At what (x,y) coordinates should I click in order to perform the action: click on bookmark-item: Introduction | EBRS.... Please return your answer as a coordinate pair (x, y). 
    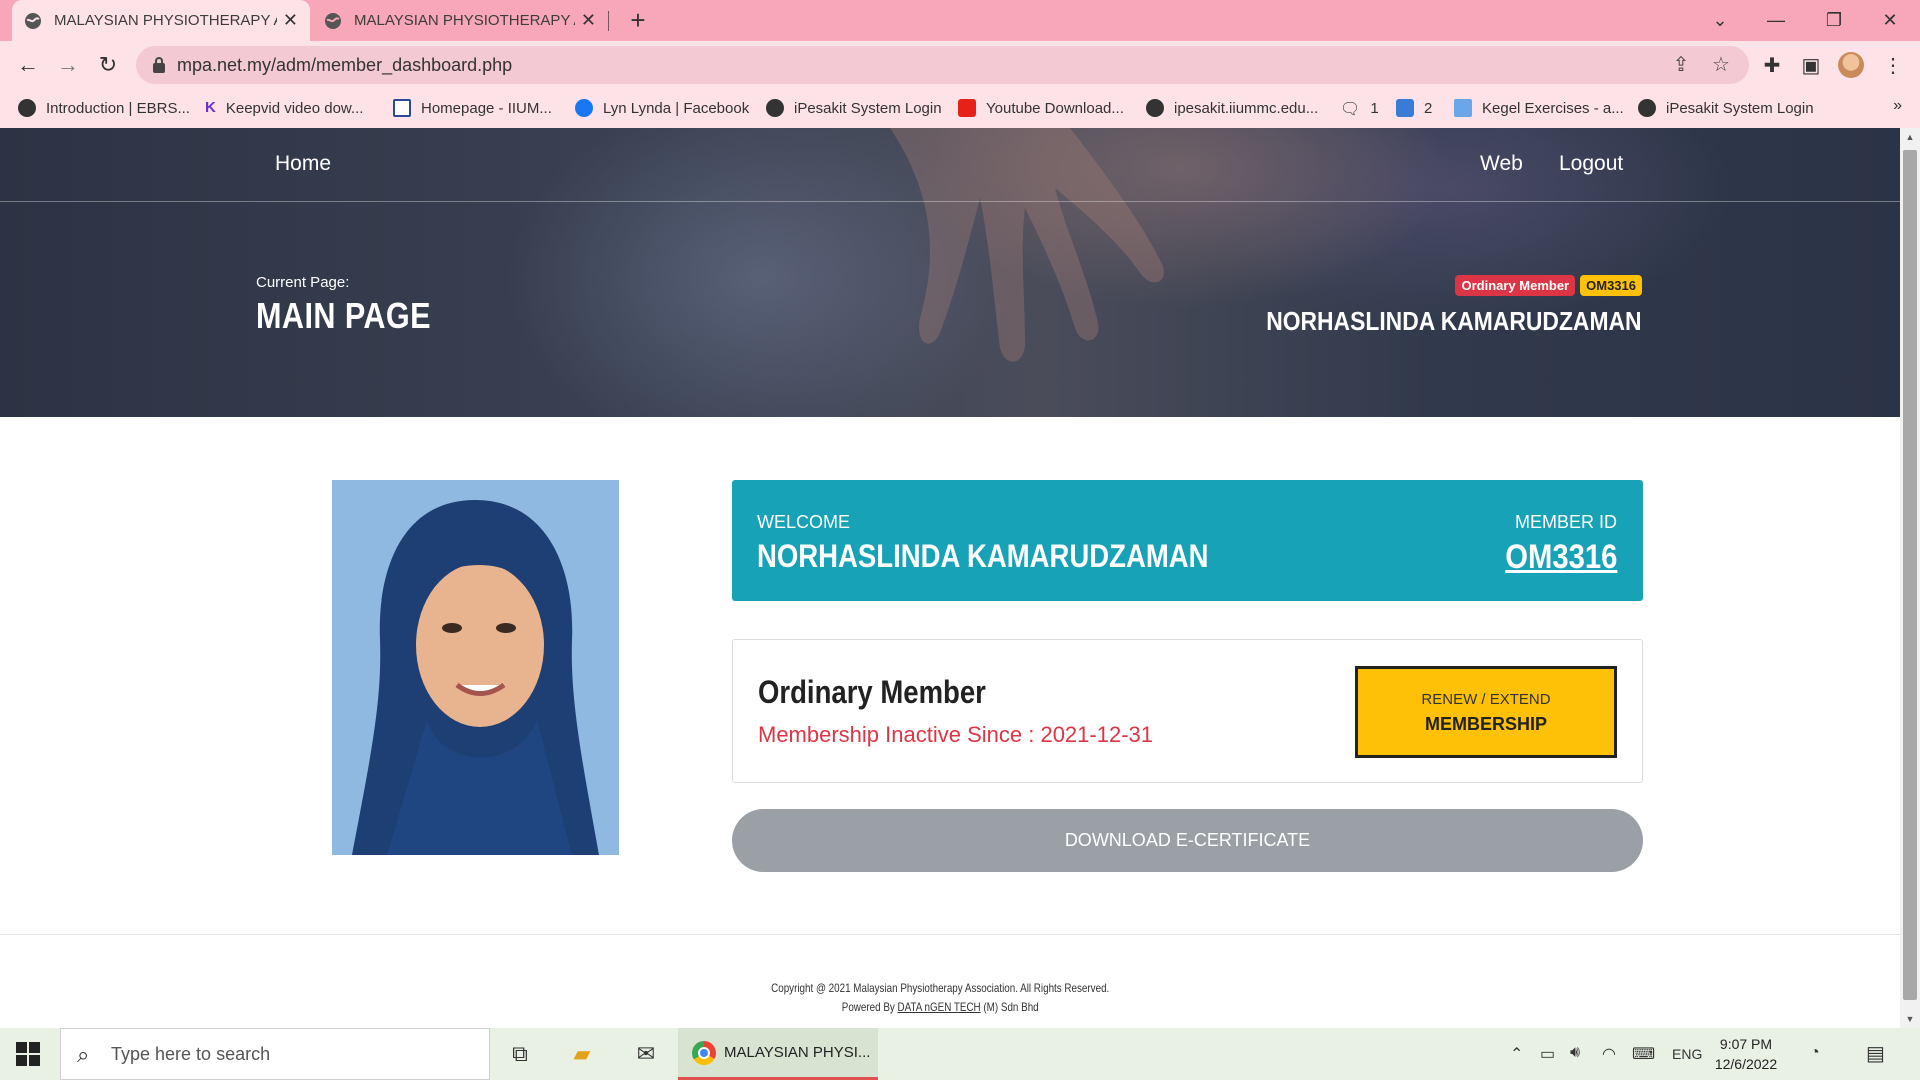
    Looking at the image, I should click on (104, 108).